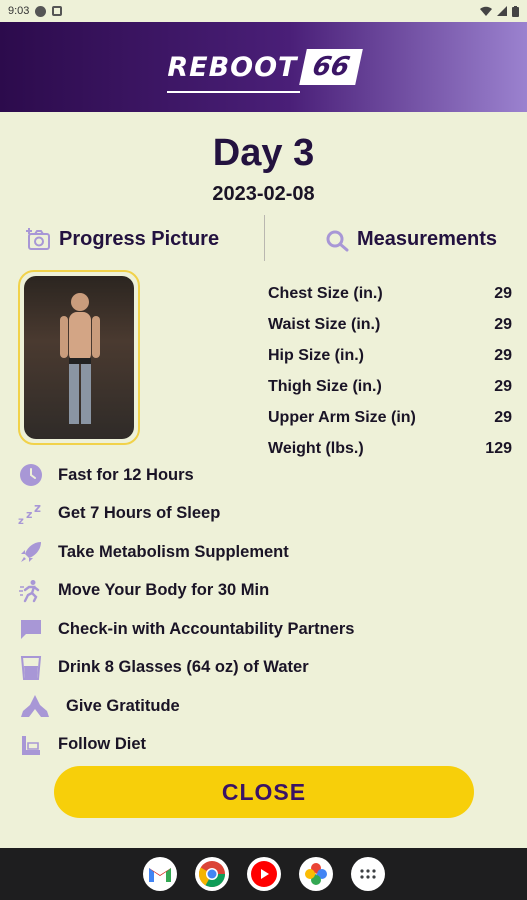 The width and height of the screenshot is (527, 900). I want to click on photos-icon, so click(315, 874).